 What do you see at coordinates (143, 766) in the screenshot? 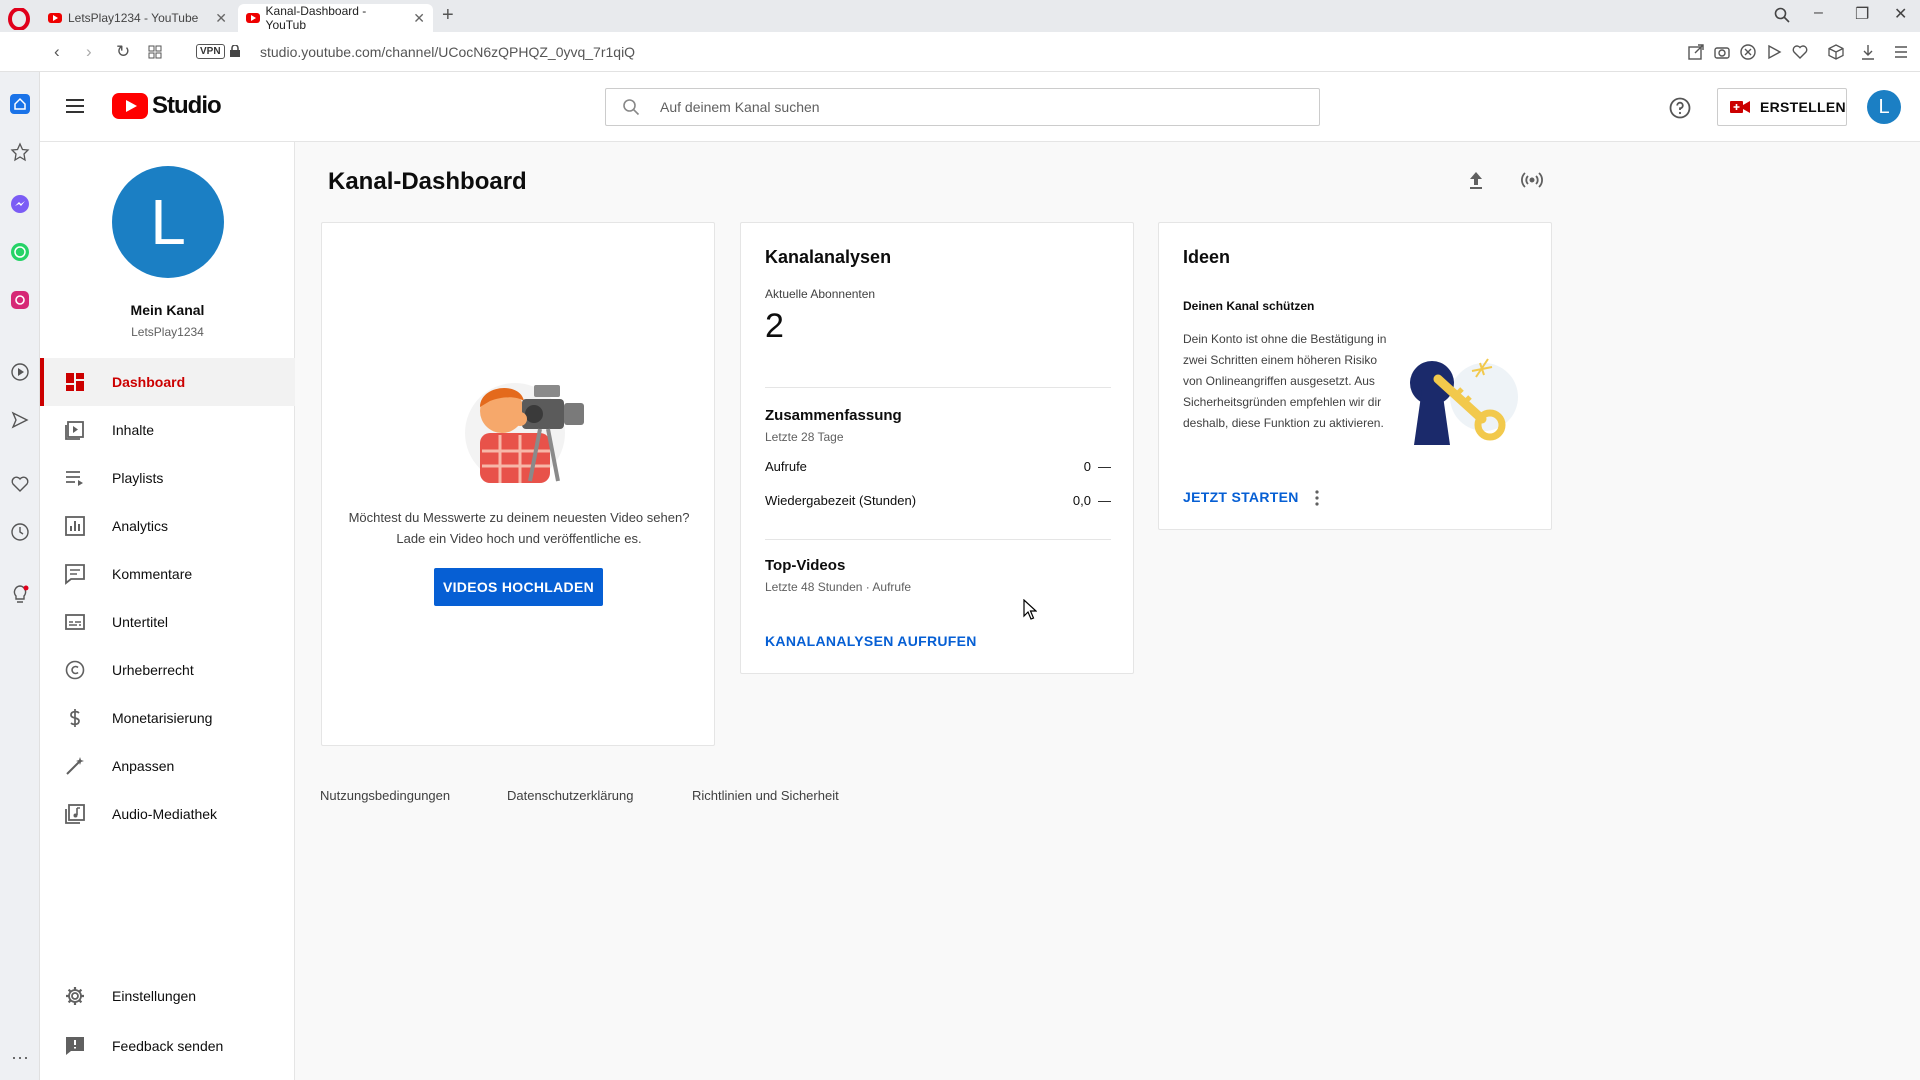
I see `sidebar-item-label: Anpassen` at bounding box center [143, 766].